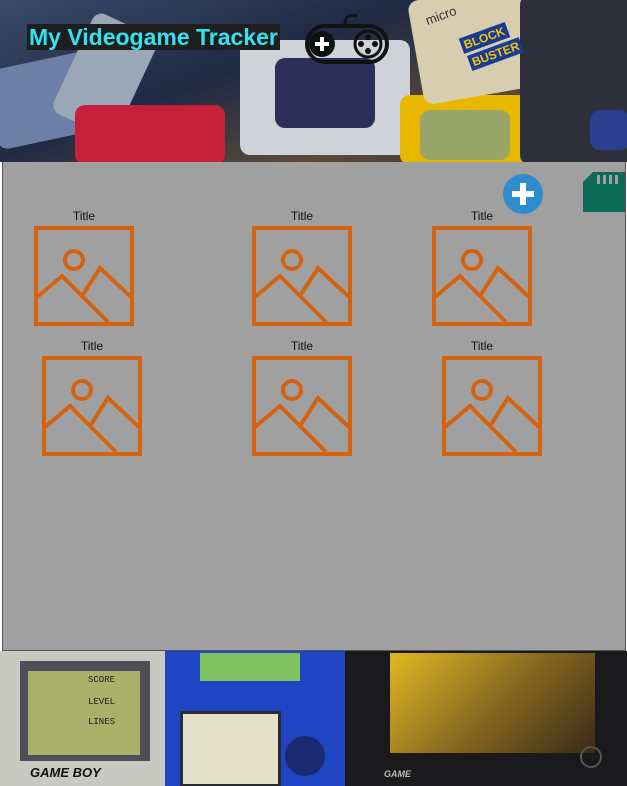 The image size is (627, 786). What do you see at coordinates (65, 772) in the screenshot?
I see `gameboy-logo-text: GAME BOY` at bounding box center [65, 772].